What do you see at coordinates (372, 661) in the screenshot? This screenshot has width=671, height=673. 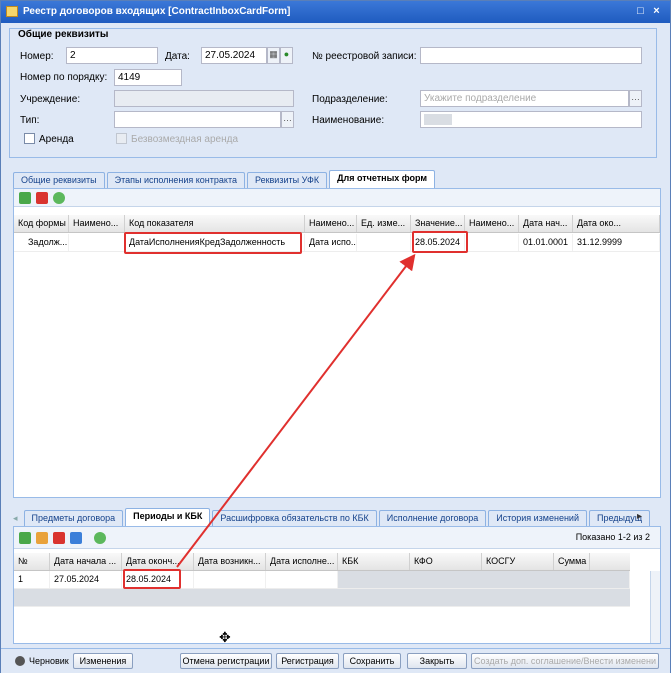 I see `save-button: Сохранить` at bounding box center [372, 661].